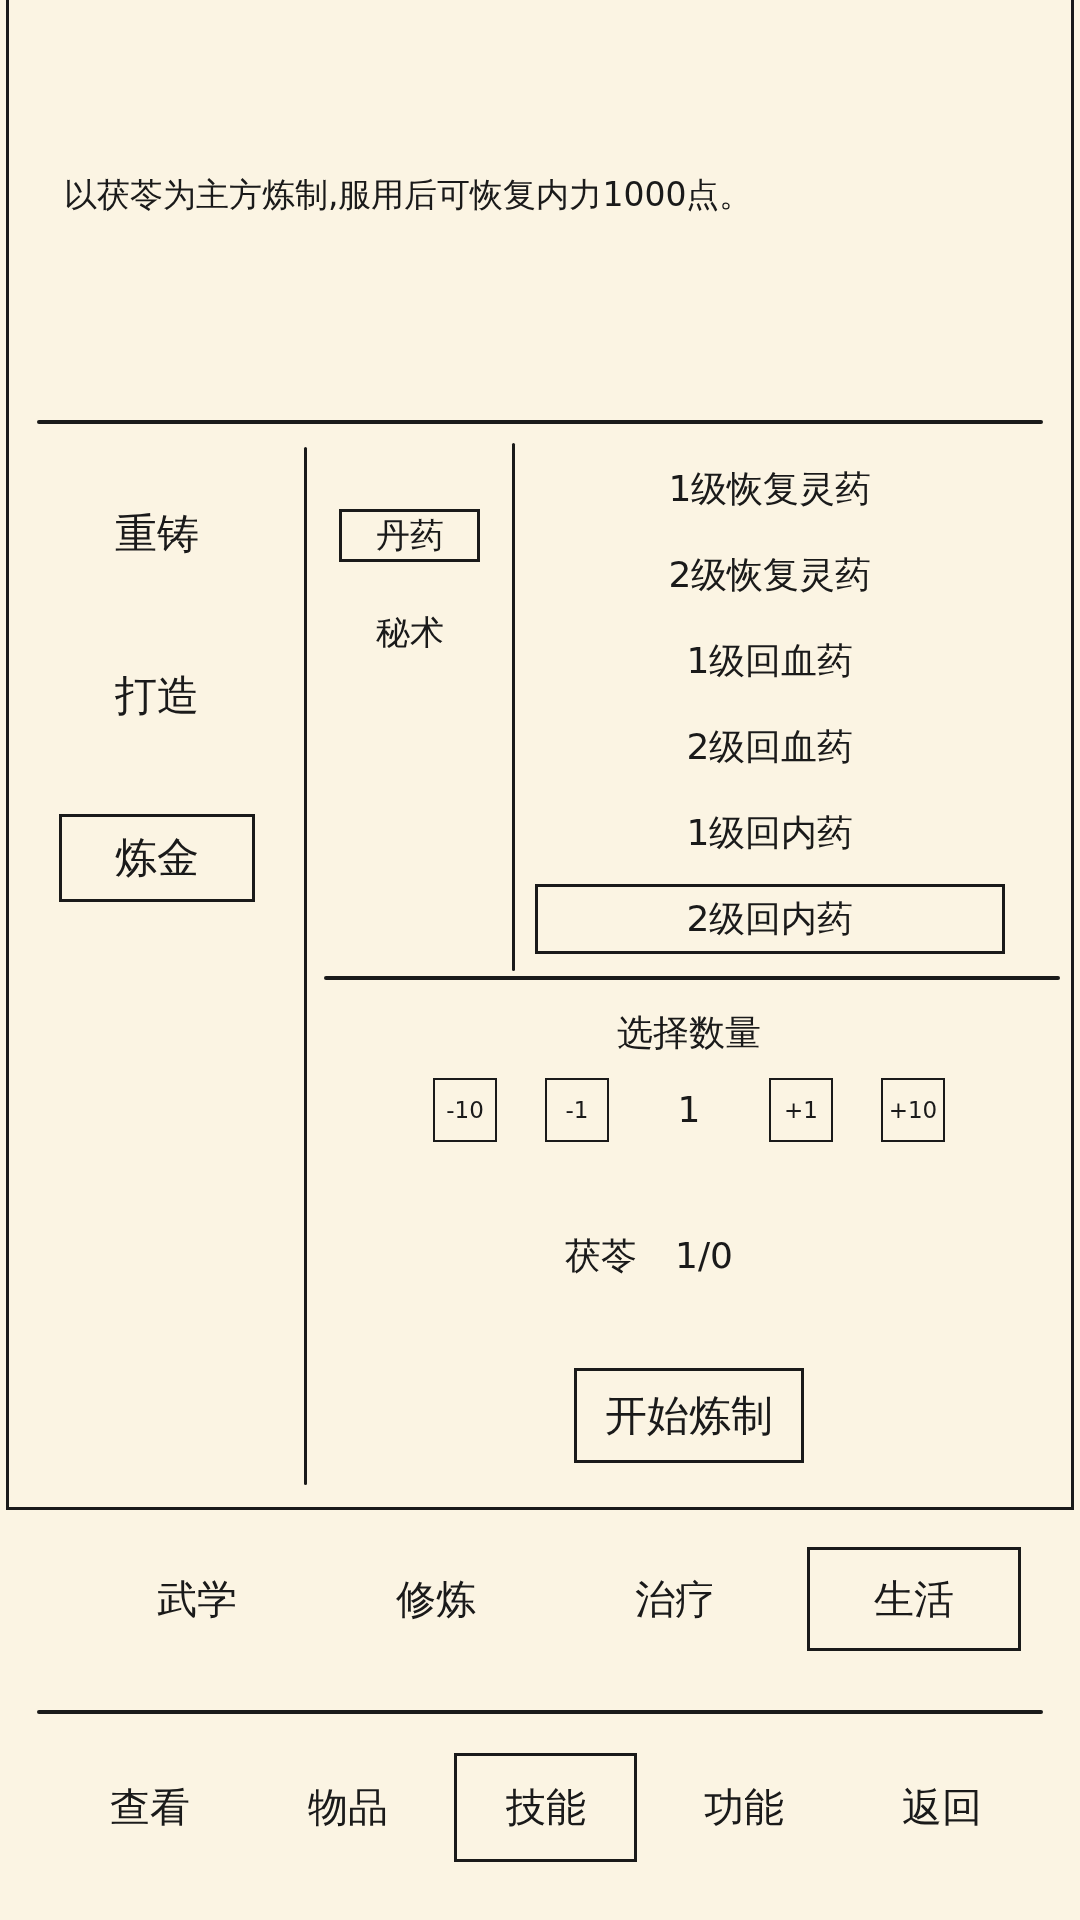  I want to click on craft-tab: 打造, so click(156, 696).